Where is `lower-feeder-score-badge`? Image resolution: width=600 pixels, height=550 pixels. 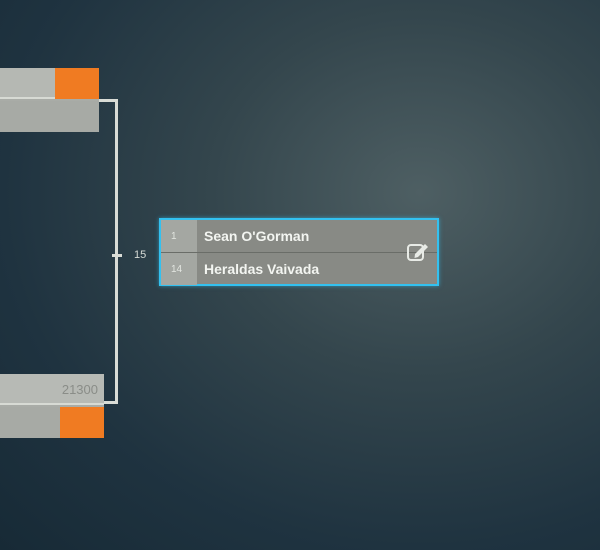
lower-feeder-score-badge is located at coordinates (82, 422).